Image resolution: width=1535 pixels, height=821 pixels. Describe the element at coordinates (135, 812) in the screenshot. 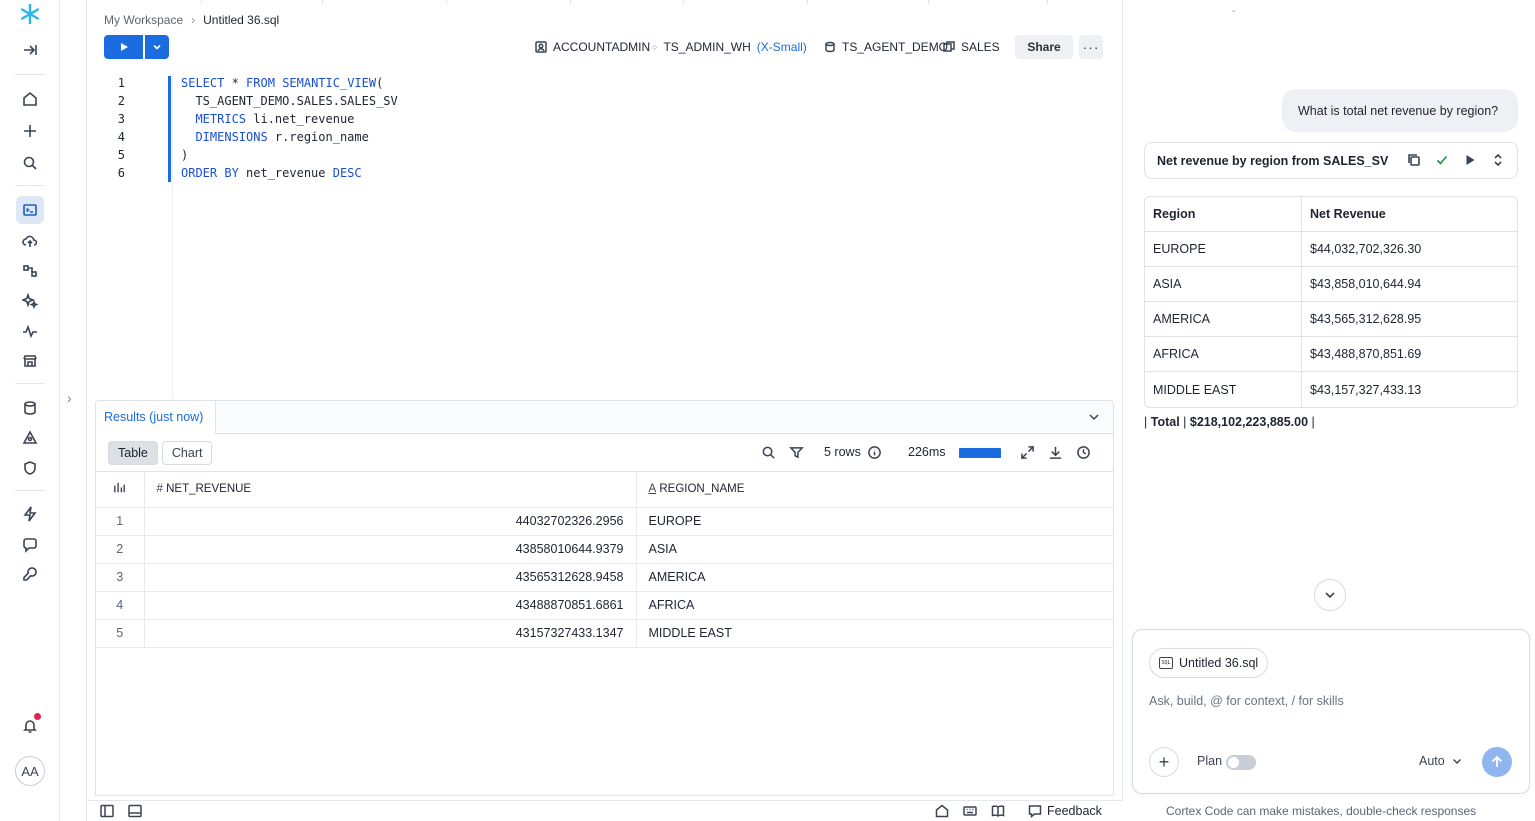

I see `toggle-results-icon` at that location.